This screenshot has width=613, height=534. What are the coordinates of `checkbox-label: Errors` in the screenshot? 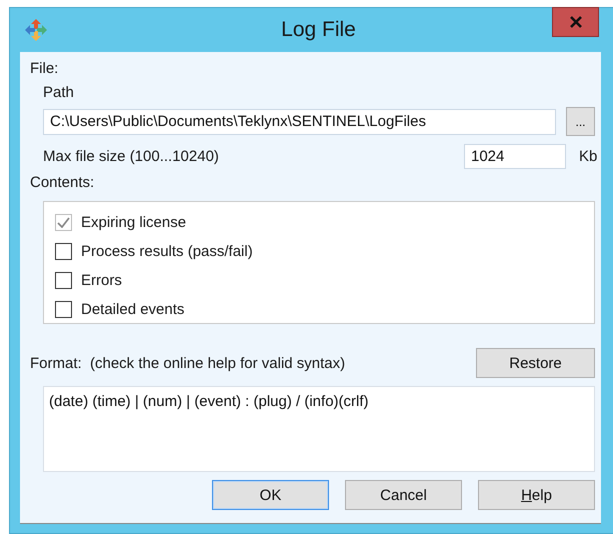 It's located at (101, 280).